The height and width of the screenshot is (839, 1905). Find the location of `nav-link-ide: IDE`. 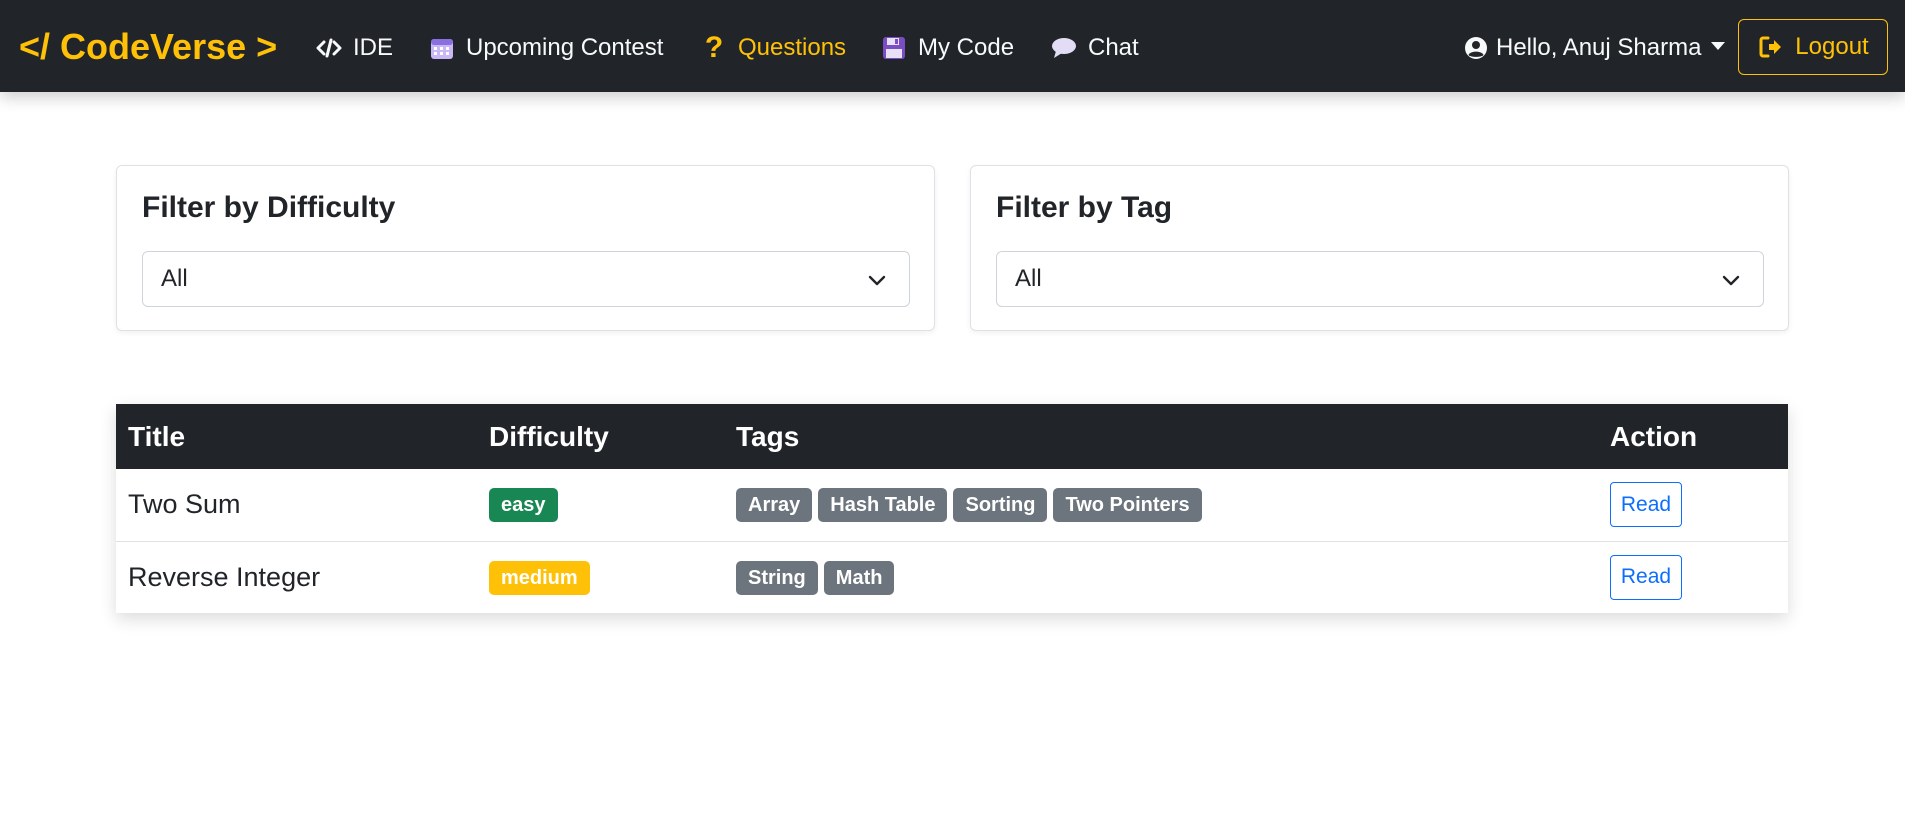

nav-link-ide: IDE is located at coordinates (354, 48).